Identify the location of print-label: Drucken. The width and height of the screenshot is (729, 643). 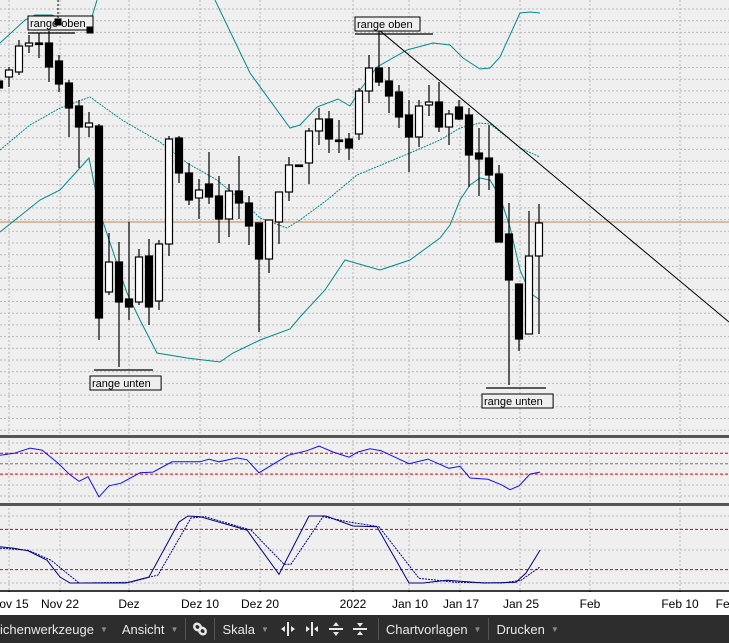
(520, 629).